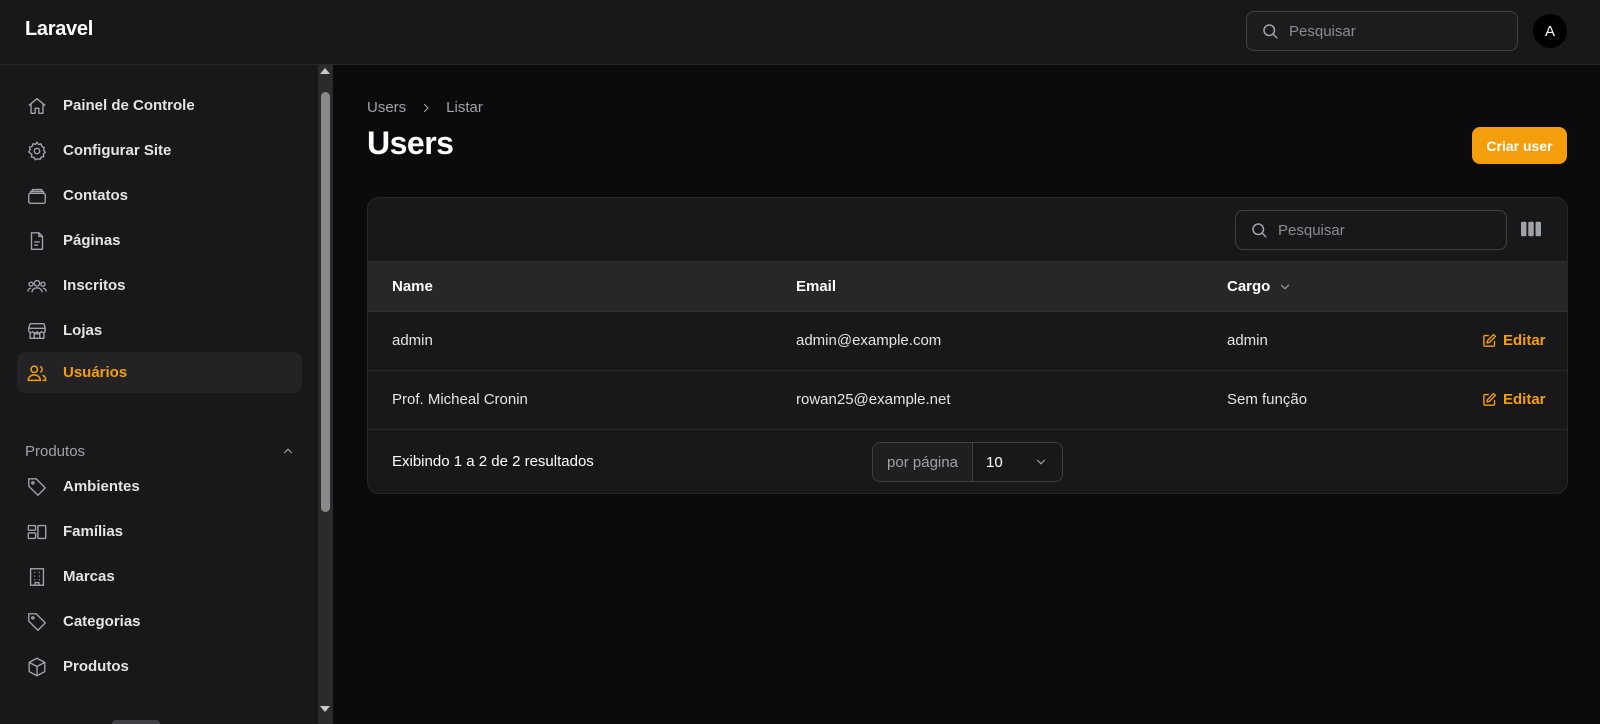  What do you see at coordinates (967, 341) in the screenshot?
I see `table-row: admin admin@example.com admin Editar` at bounding box center [967, 341].